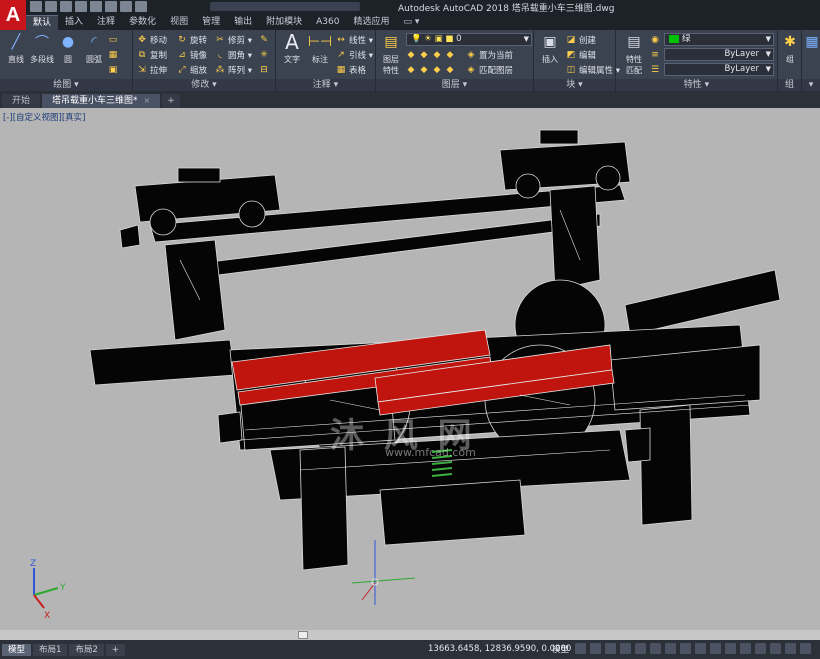 This screenshot has height=659, width=820. What do you see at coordinates (789, 85) in the screenshot?
I see `groups-panel-title: 组` at bounding box center [789, 85].